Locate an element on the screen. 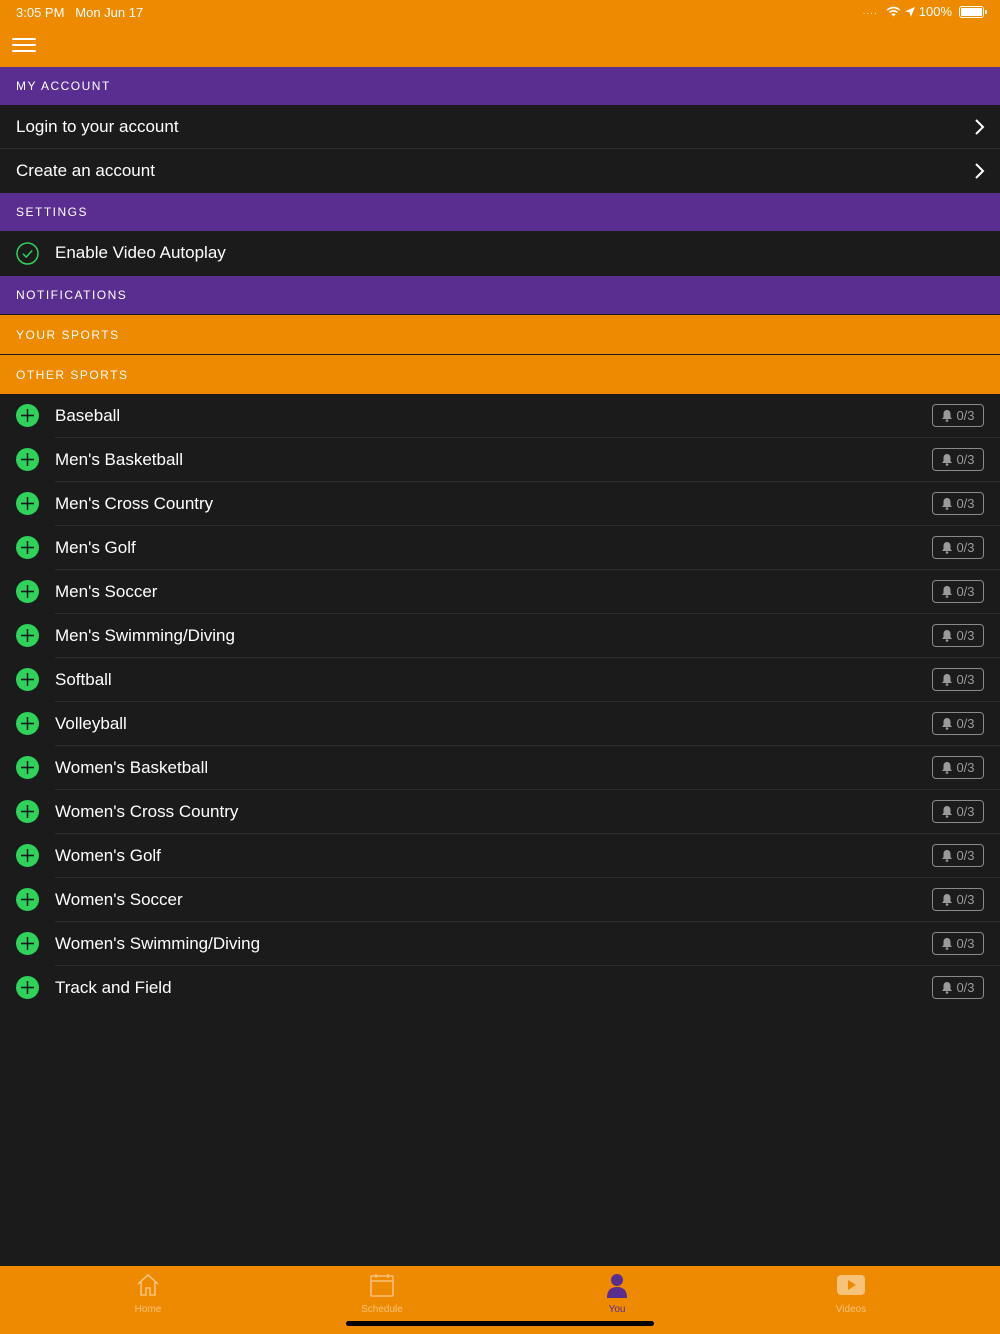 This screenshot has width=1000, height=1334. sport-name: Women's Golf is located at coordinates (108, 855).